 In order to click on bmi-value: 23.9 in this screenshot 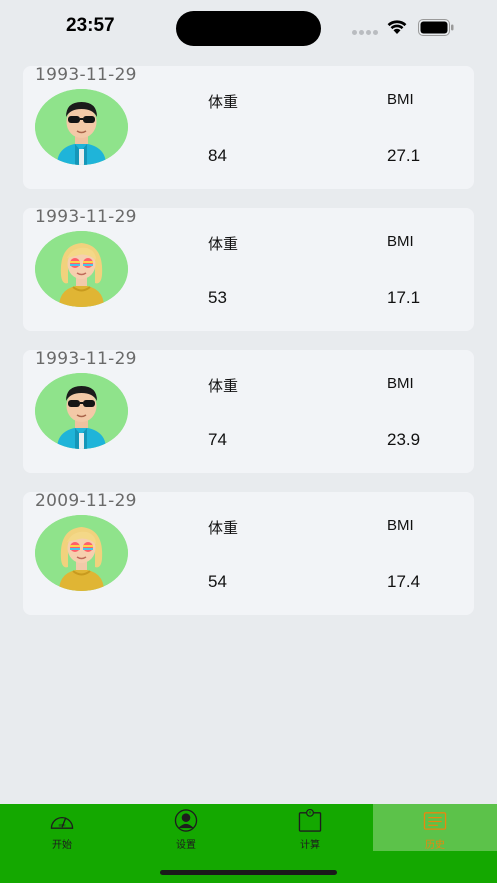, I will do `click(404, 439)`.